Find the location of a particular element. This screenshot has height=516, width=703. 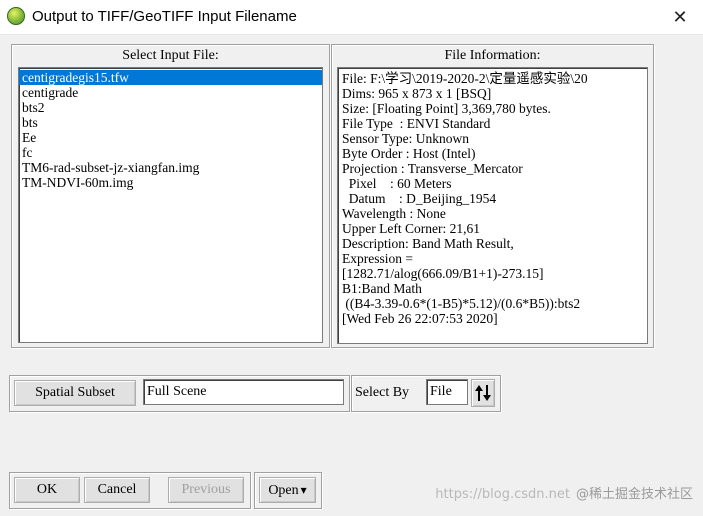

up-down-arrows-icon is located at coordinates (483, 392).